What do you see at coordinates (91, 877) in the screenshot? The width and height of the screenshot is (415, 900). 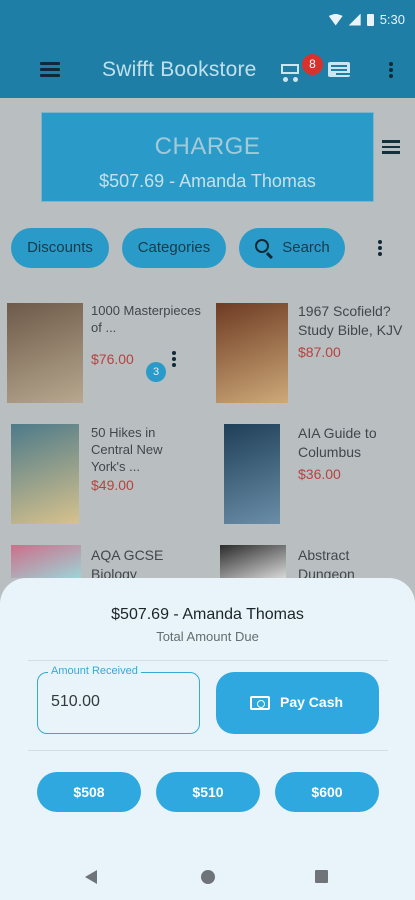 I see `back-nav-icon` at bounding box center [91, 877].